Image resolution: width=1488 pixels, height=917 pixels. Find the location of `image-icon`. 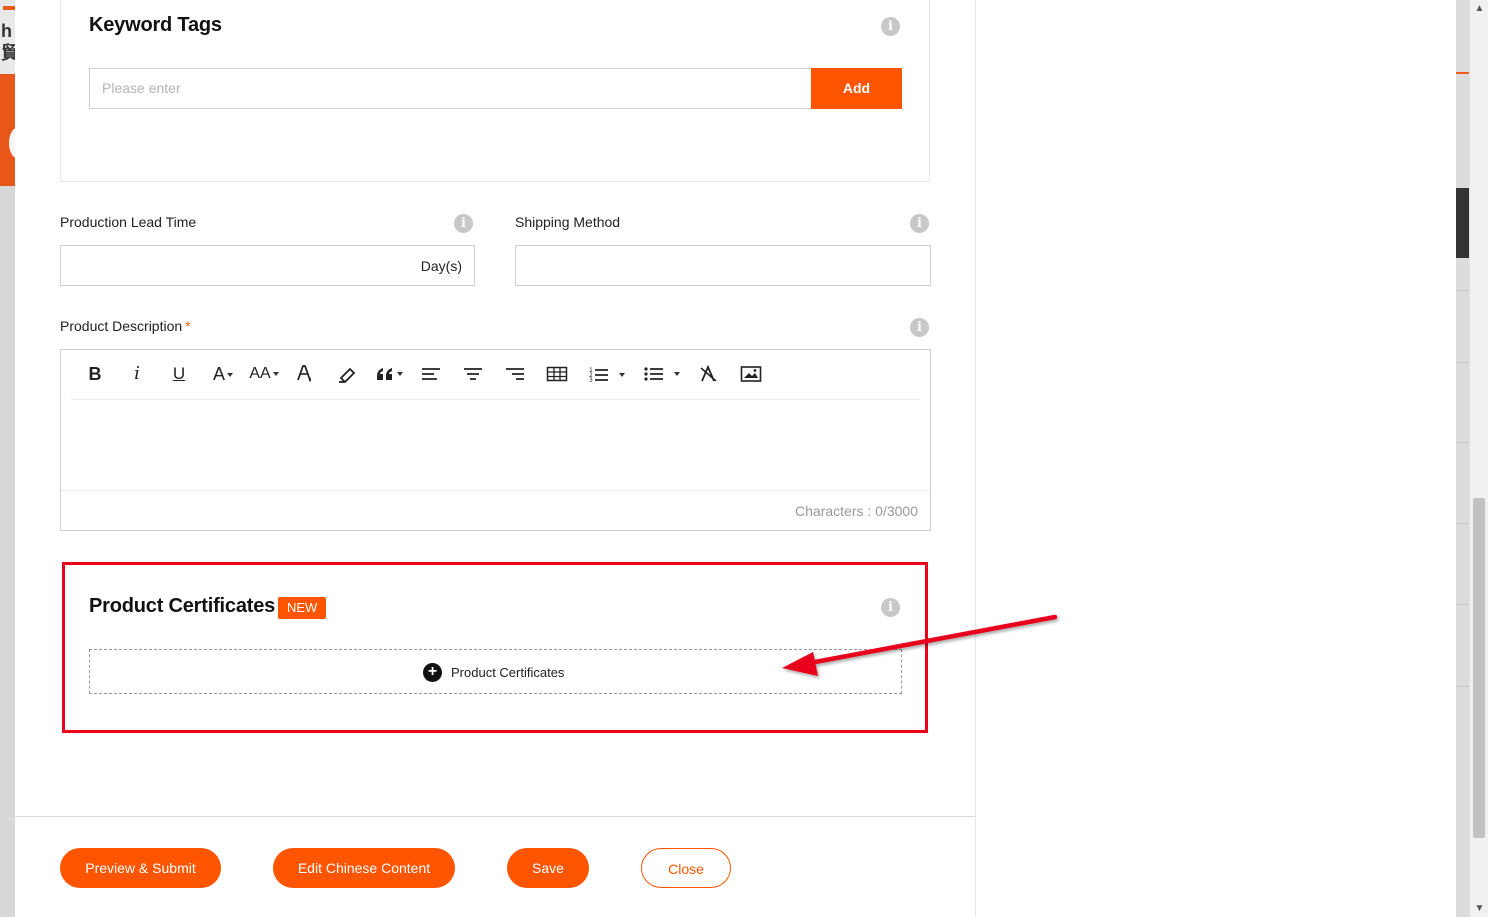

image-icon is located at coordinates (751, 374).